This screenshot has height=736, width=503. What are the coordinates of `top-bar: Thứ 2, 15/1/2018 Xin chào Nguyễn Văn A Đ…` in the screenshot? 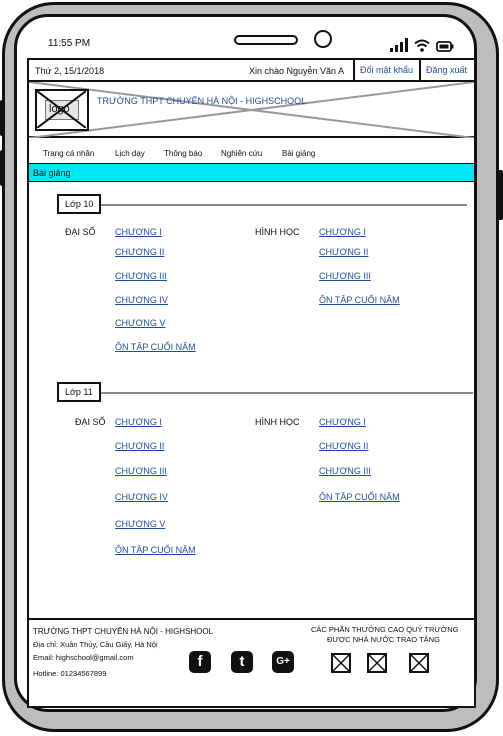 It's located at (251, 71).